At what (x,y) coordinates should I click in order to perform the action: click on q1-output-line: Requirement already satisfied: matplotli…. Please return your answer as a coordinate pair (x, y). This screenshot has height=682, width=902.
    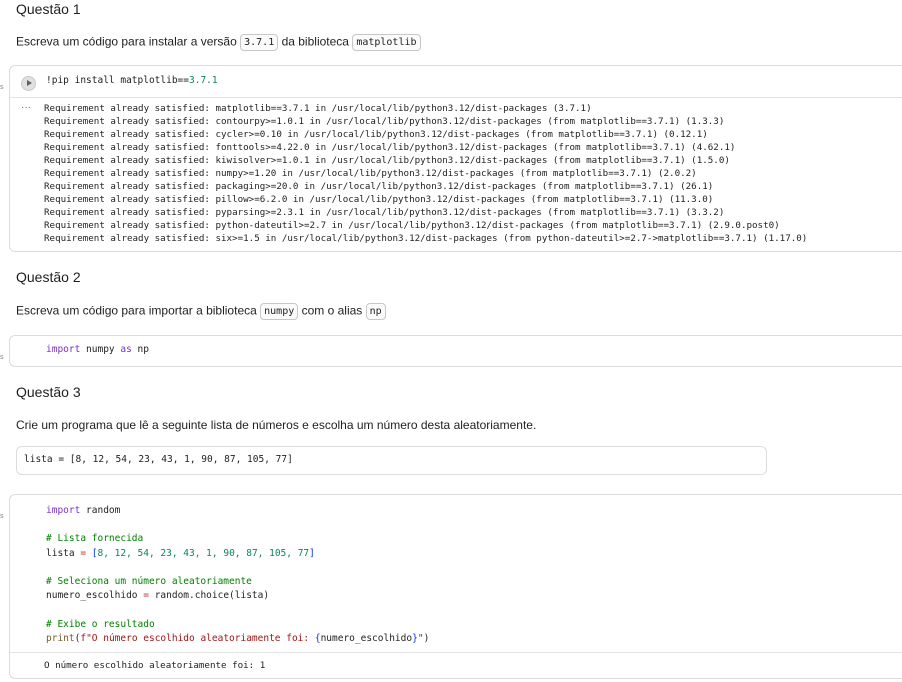
    Looking at the image, I should click on (318, 108).